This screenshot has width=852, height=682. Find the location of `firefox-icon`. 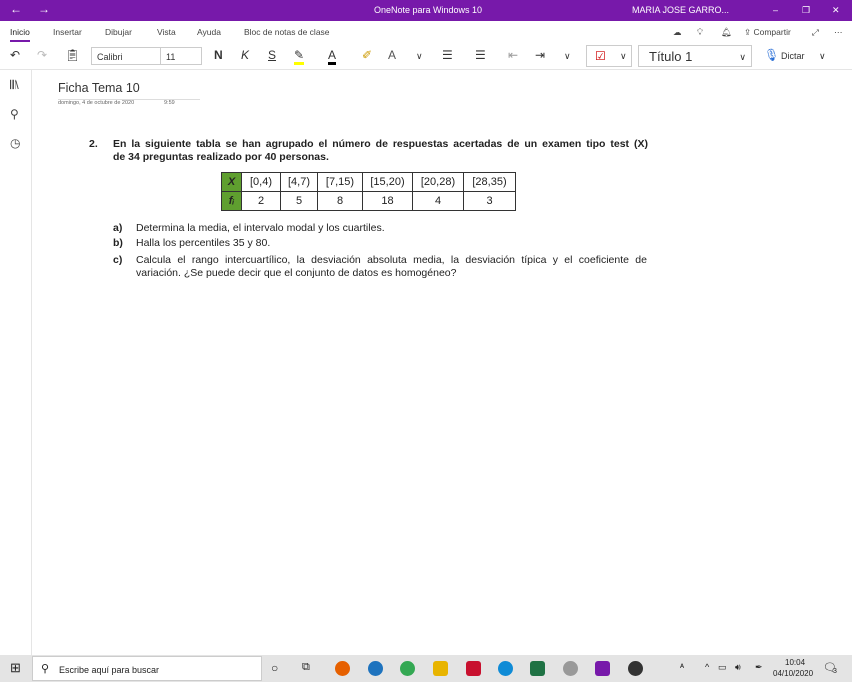

firefox-icon is located at coordinates (342, 668).